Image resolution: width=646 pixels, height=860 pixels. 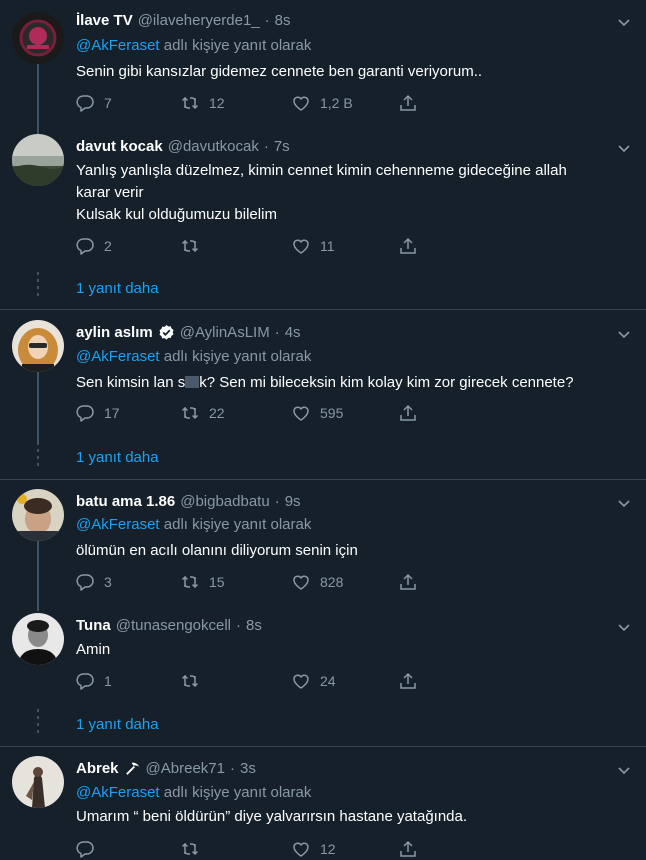 I want to click on timestamp: 4s, so click(x=293, y=332).